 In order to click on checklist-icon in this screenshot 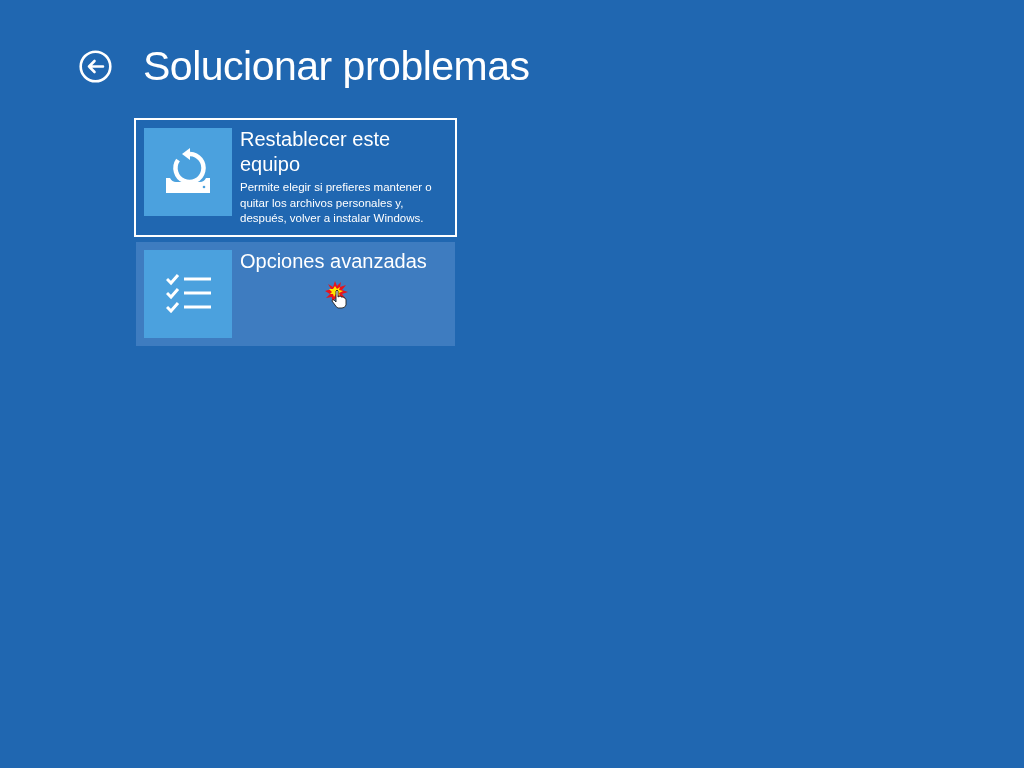, I will do `click(188, 293)`.